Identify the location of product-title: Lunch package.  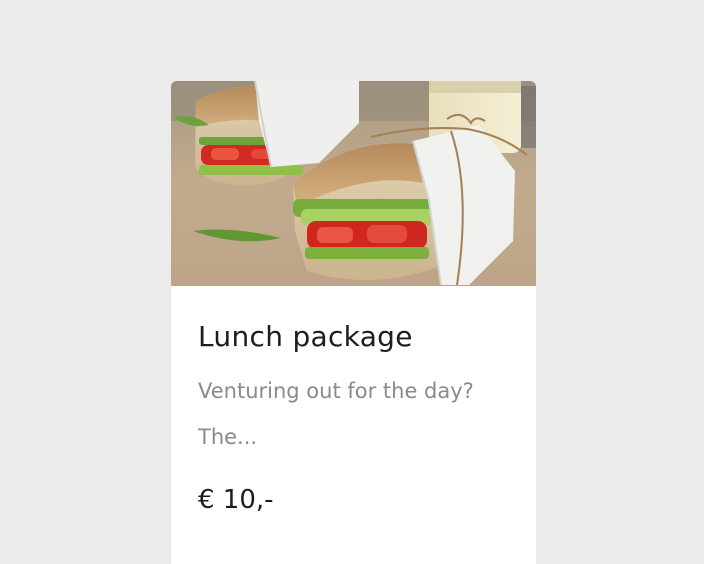
(305, 336).